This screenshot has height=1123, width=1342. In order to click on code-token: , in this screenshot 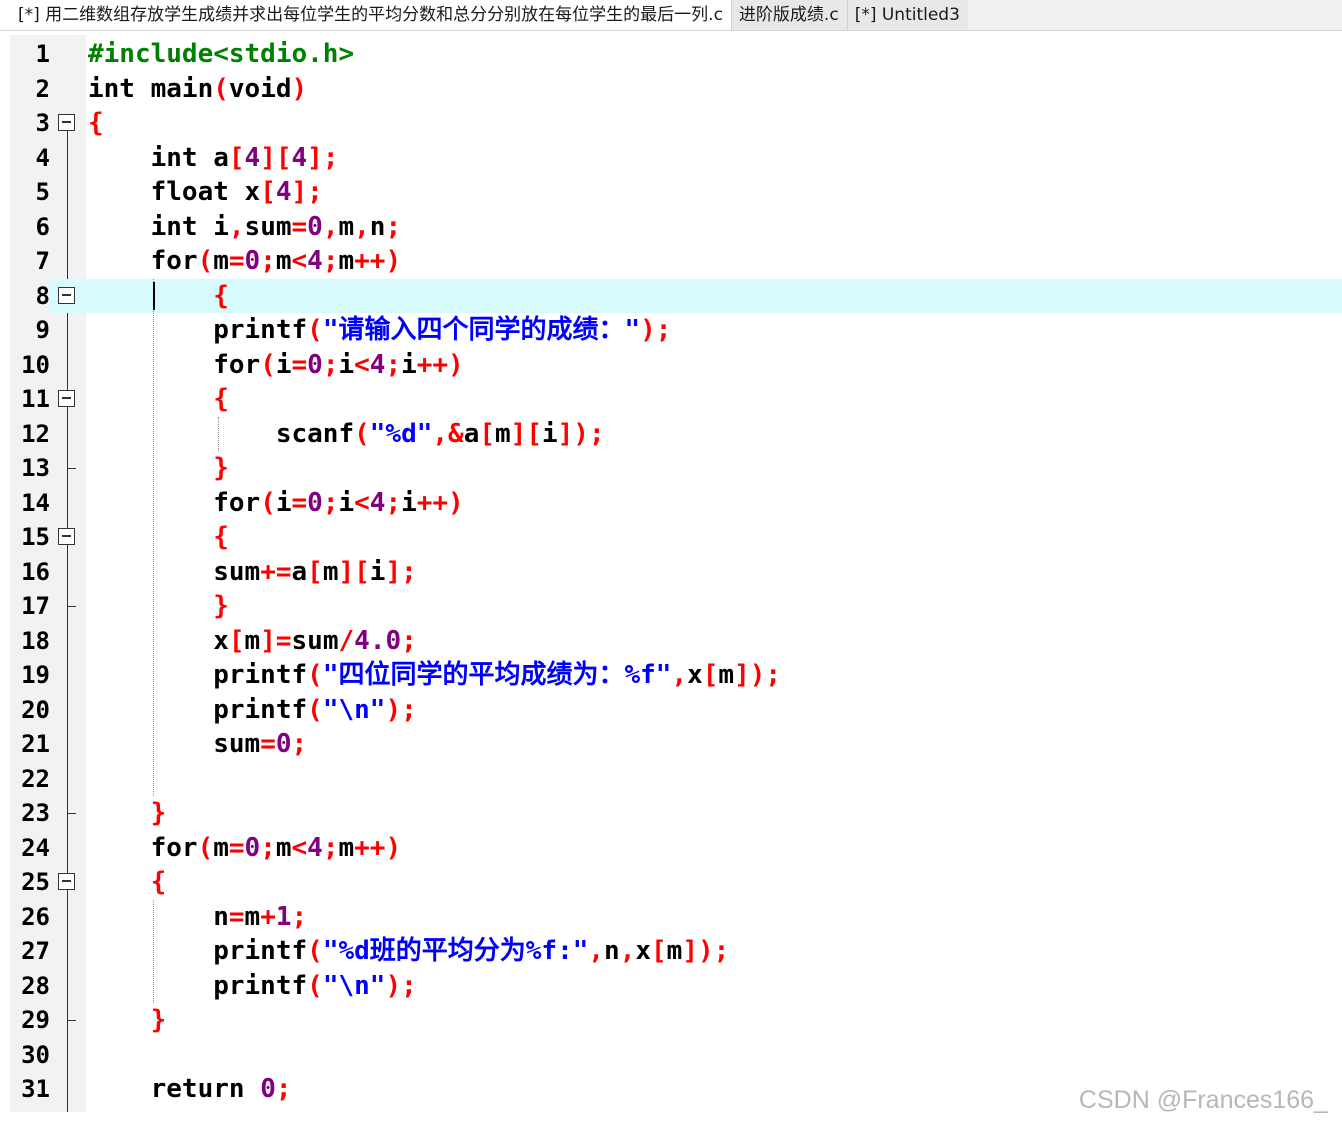, I will do `click(236, 226)`.